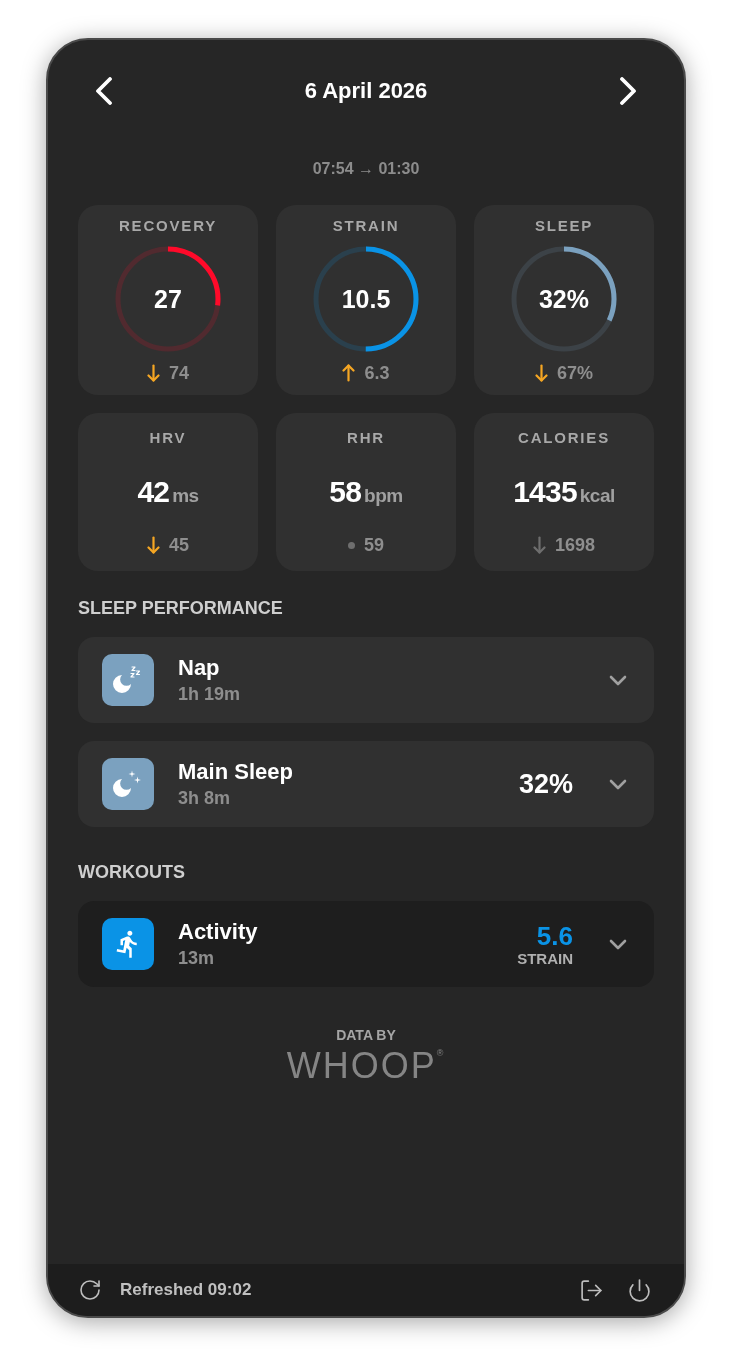 Image resolution: width=732 pixels, height=1372 pixels. What do you see at coordinates (366, 169) in the screenshot?
I see `time-range: 07:54 → 01:30` at bounding box center [366, 169].